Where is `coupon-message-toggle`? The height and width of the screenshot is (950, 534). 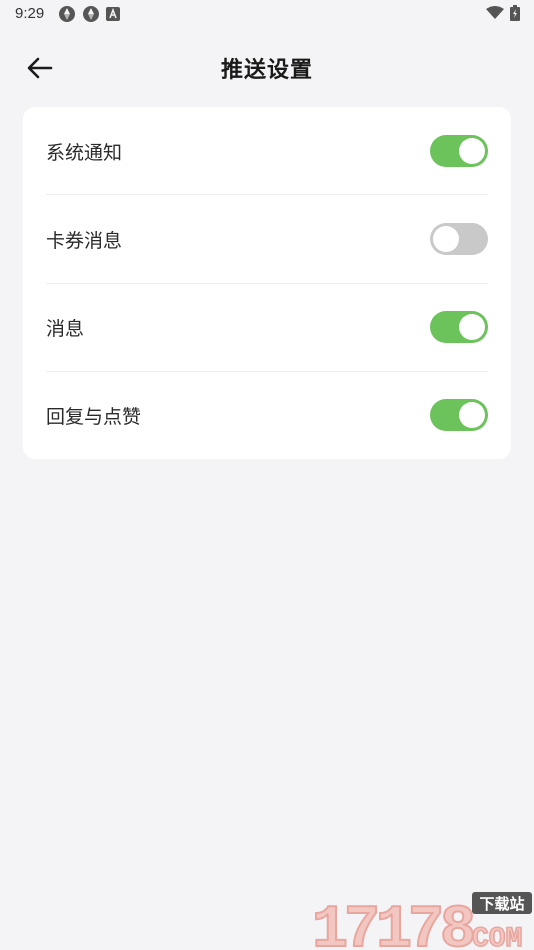
coupon-message-toggle is located at coordinates (459, 239).